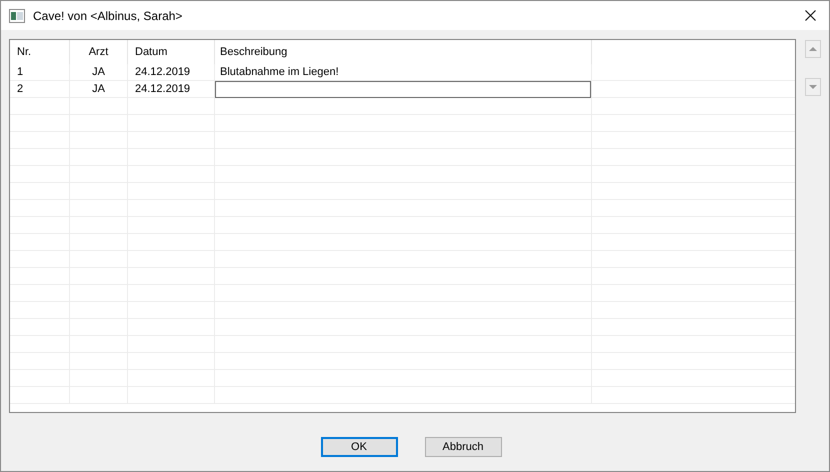  What do you see at coordinates (463, 447) in the screenshot?
I see `dialog-button: Abbruch` at bounding box center [463, 447].